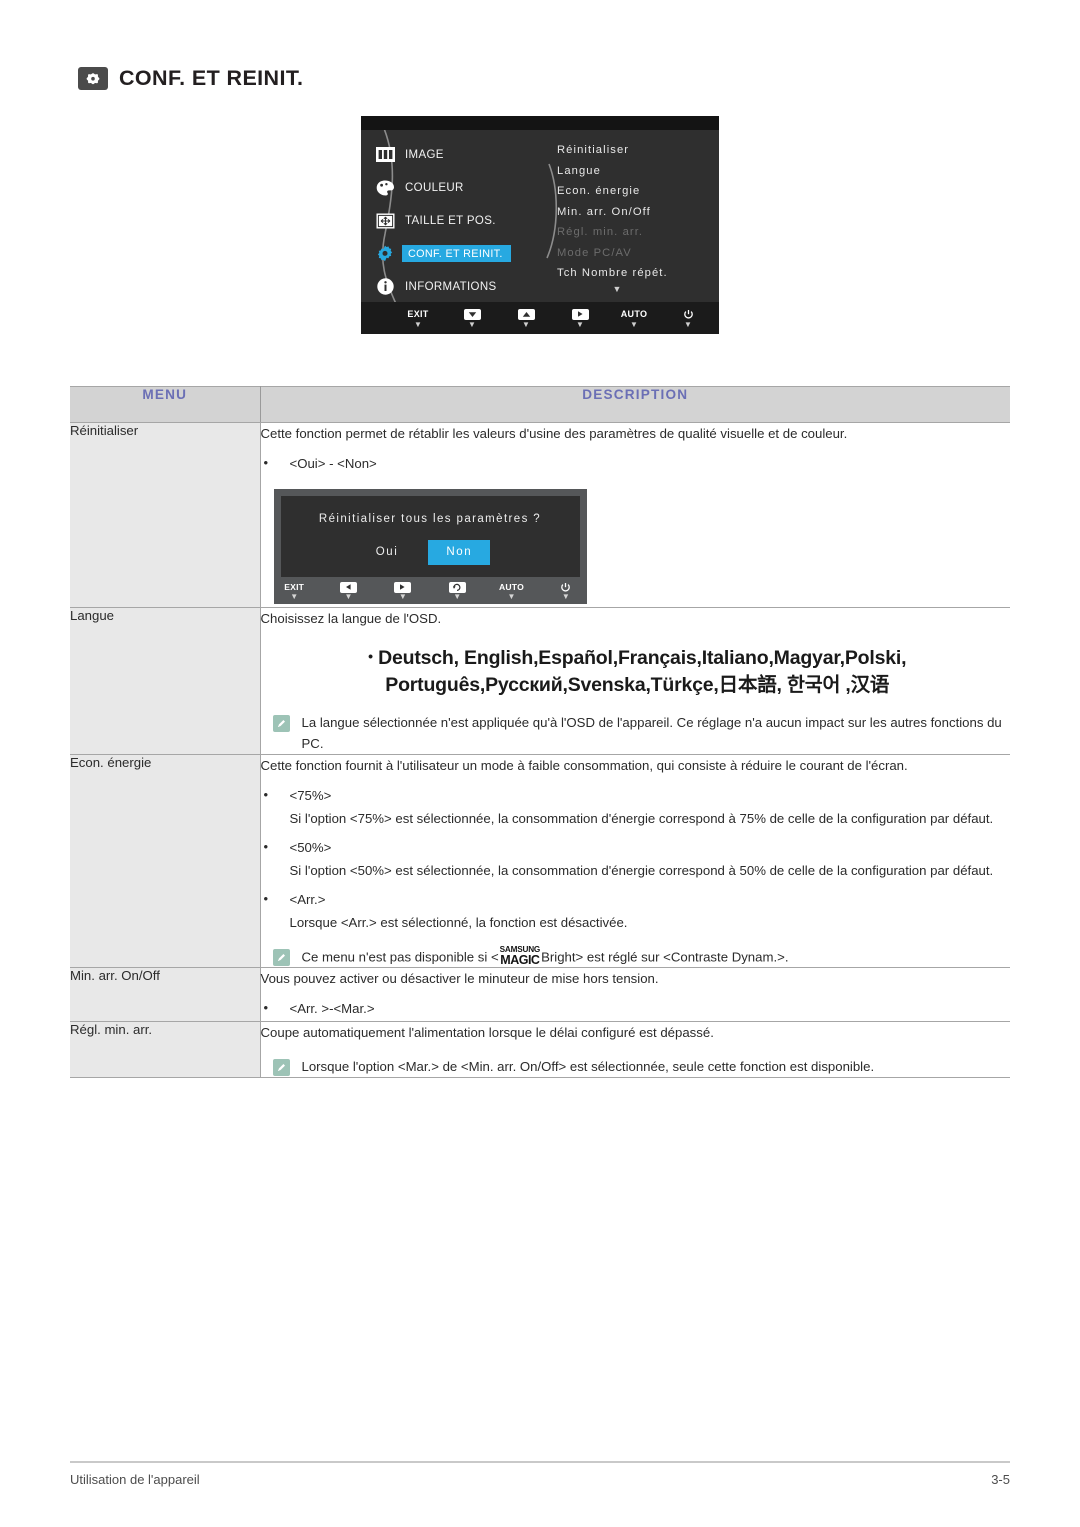  What do you see at coordinates (594, 252) in the screenshot?
I see `osd-submenu-item-disabled: Mode PC/AV` at bounding box center [594, 252].